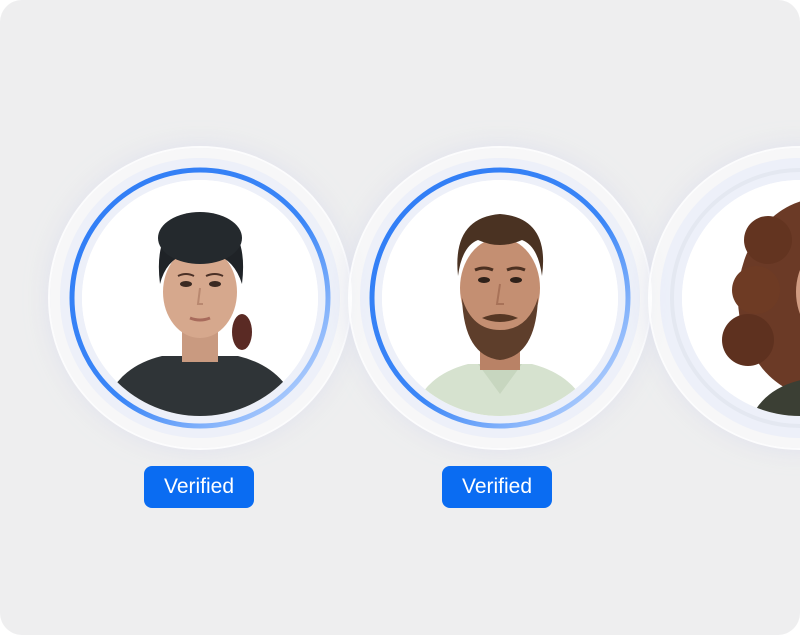  I want to click on verified-badge-1: Verified, so click(199, 487).